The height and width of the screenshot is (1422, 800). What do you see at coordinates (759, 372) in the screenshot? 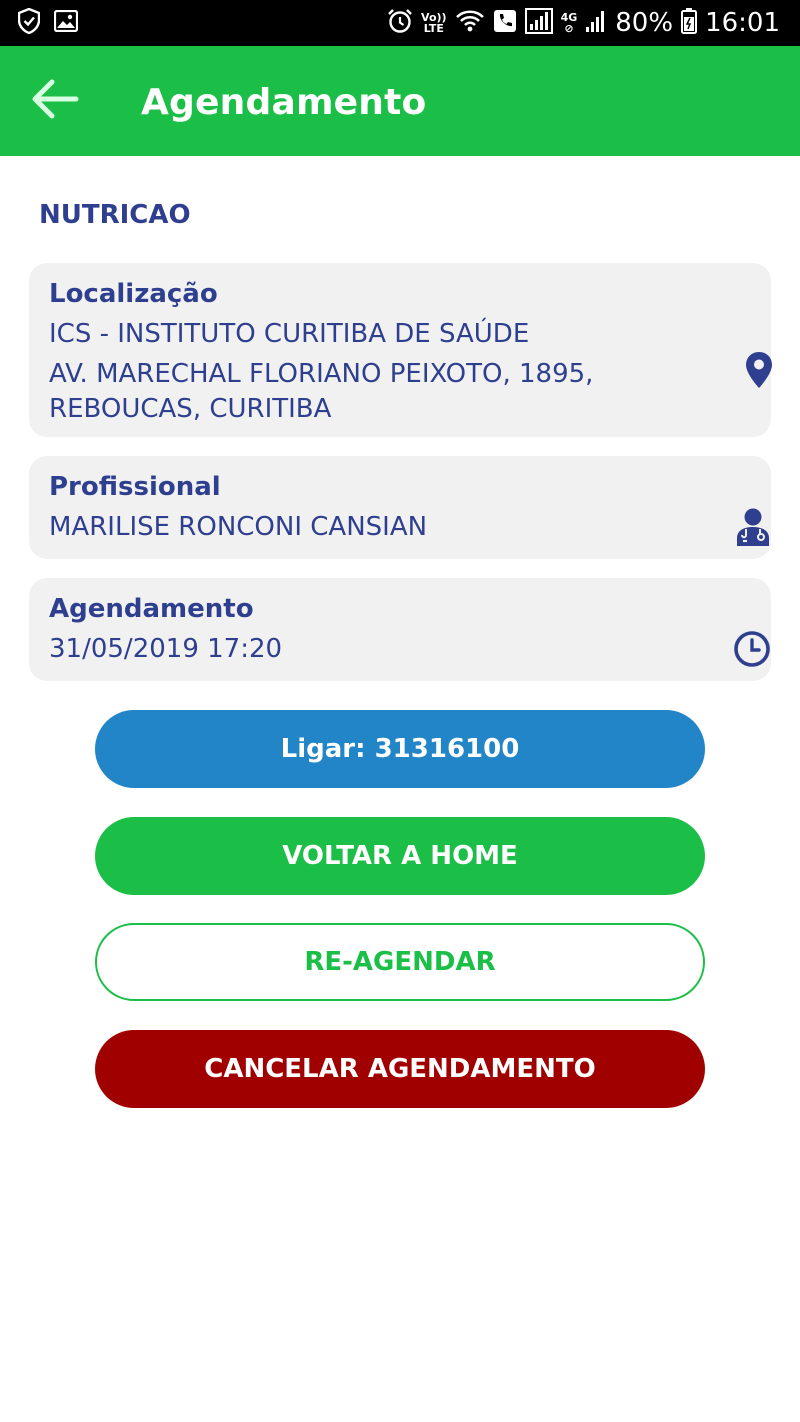
I see `map-pin-icon` at bounding box center [759, 372].